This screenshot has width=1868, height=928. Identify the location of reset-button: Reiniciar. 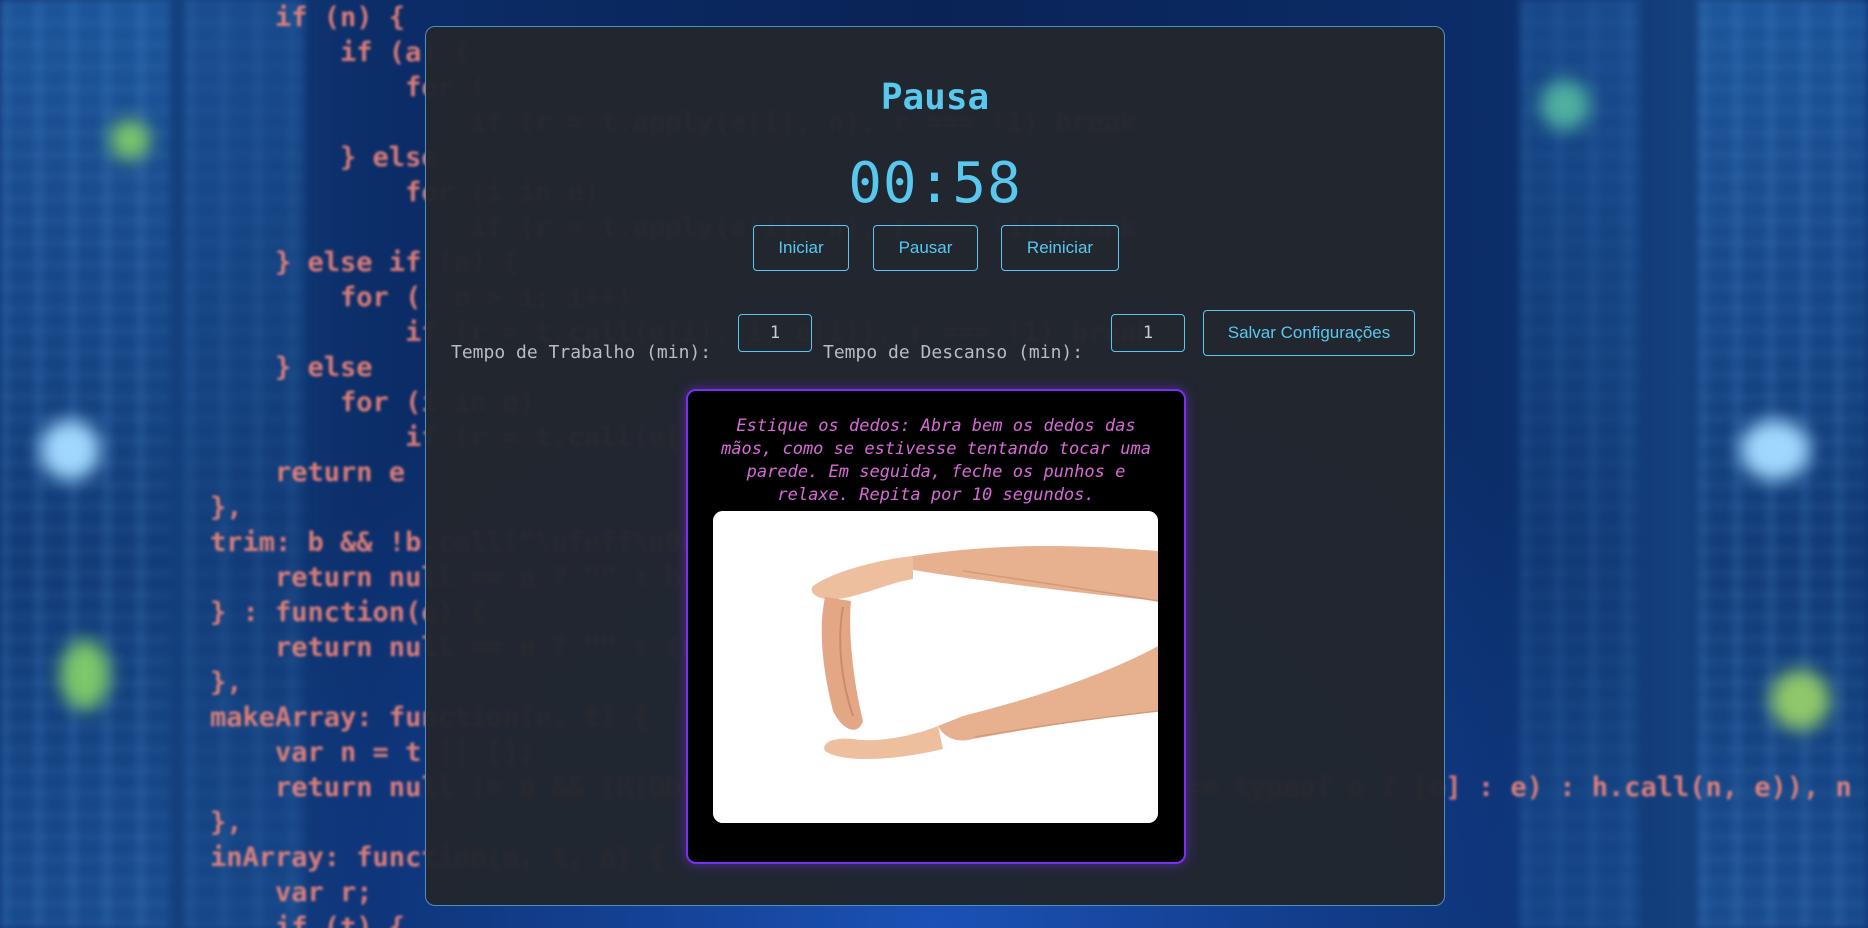
(1060, 248).